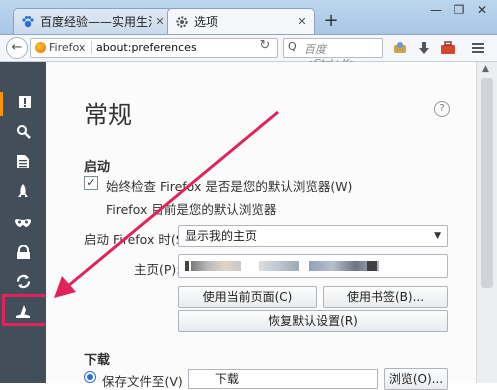  I want to click on default-browser-status: Firefox 目前是您的默认浏览器, so click(191, 209).